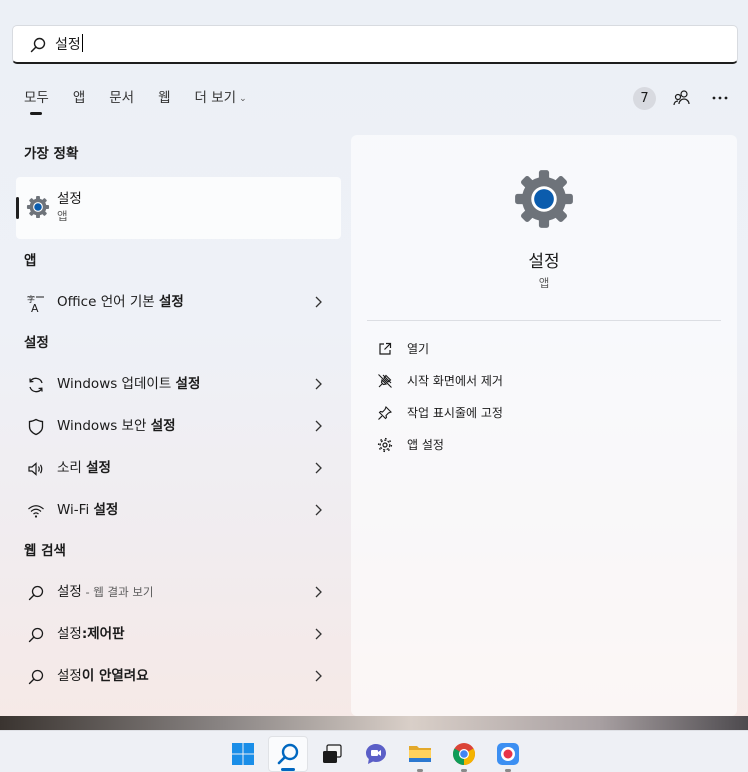 This screenshot has height=772, width=748. Describe the element at coordinates (178, 634) in the screenshot. I see `web-result-control-panel: 설정:제어판` at that location.